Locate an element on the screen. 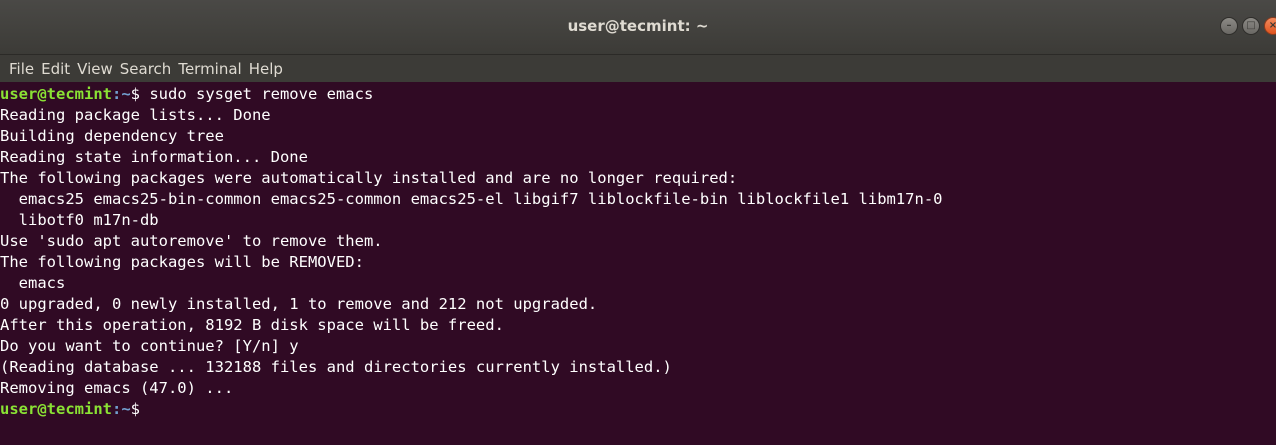 The image size is (1276, 445). output-line: Reading package lists... Done is located at coordinates (135, 115).